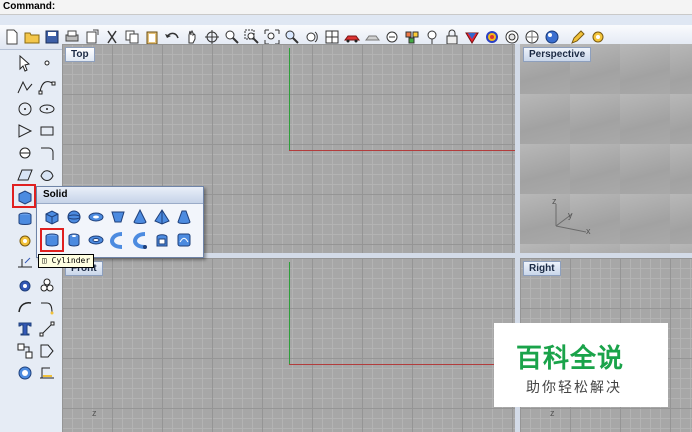 The width and height of the screenshot is (692, 432). Describe the element at coordinates (552, 413) in the screenshot. I see `axis-label-z-right: z` at that location.